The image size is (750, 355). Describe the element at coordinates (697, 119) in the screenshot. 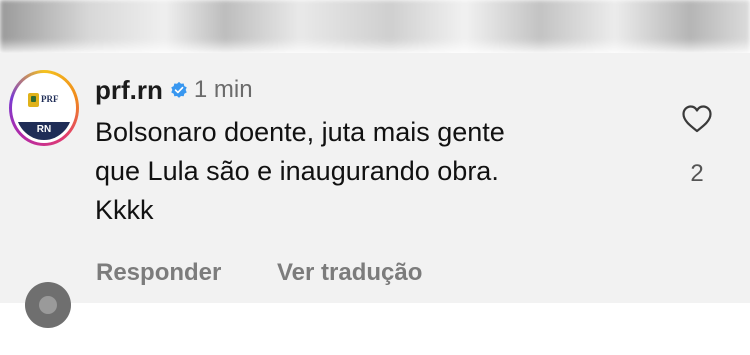

I see `heart-outline-icon` at that location.